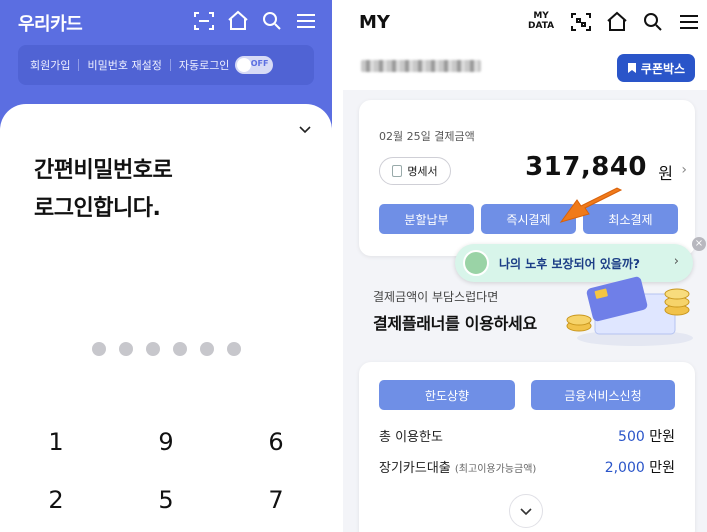 The width and height of the screenshot is (707, 532). What do you see at coordinates (374, 22) in the screenshot?
I see `page-title: MY` at bounding box center [374, 22].